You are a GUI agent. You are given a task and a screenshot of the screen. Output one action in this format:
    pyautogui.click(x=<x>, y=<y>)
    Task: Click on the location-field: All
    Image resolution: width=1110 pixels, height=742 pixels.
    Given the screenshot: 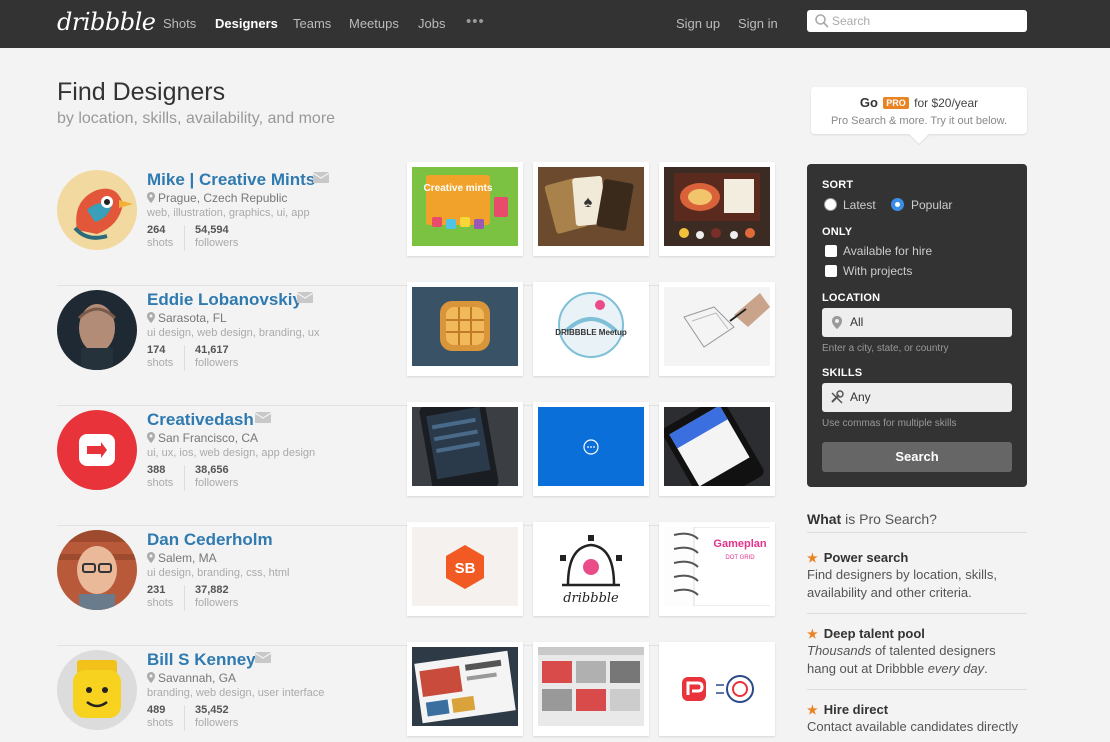 What is the action you would take?
    pyautogui.click(x=917, y=322)
    